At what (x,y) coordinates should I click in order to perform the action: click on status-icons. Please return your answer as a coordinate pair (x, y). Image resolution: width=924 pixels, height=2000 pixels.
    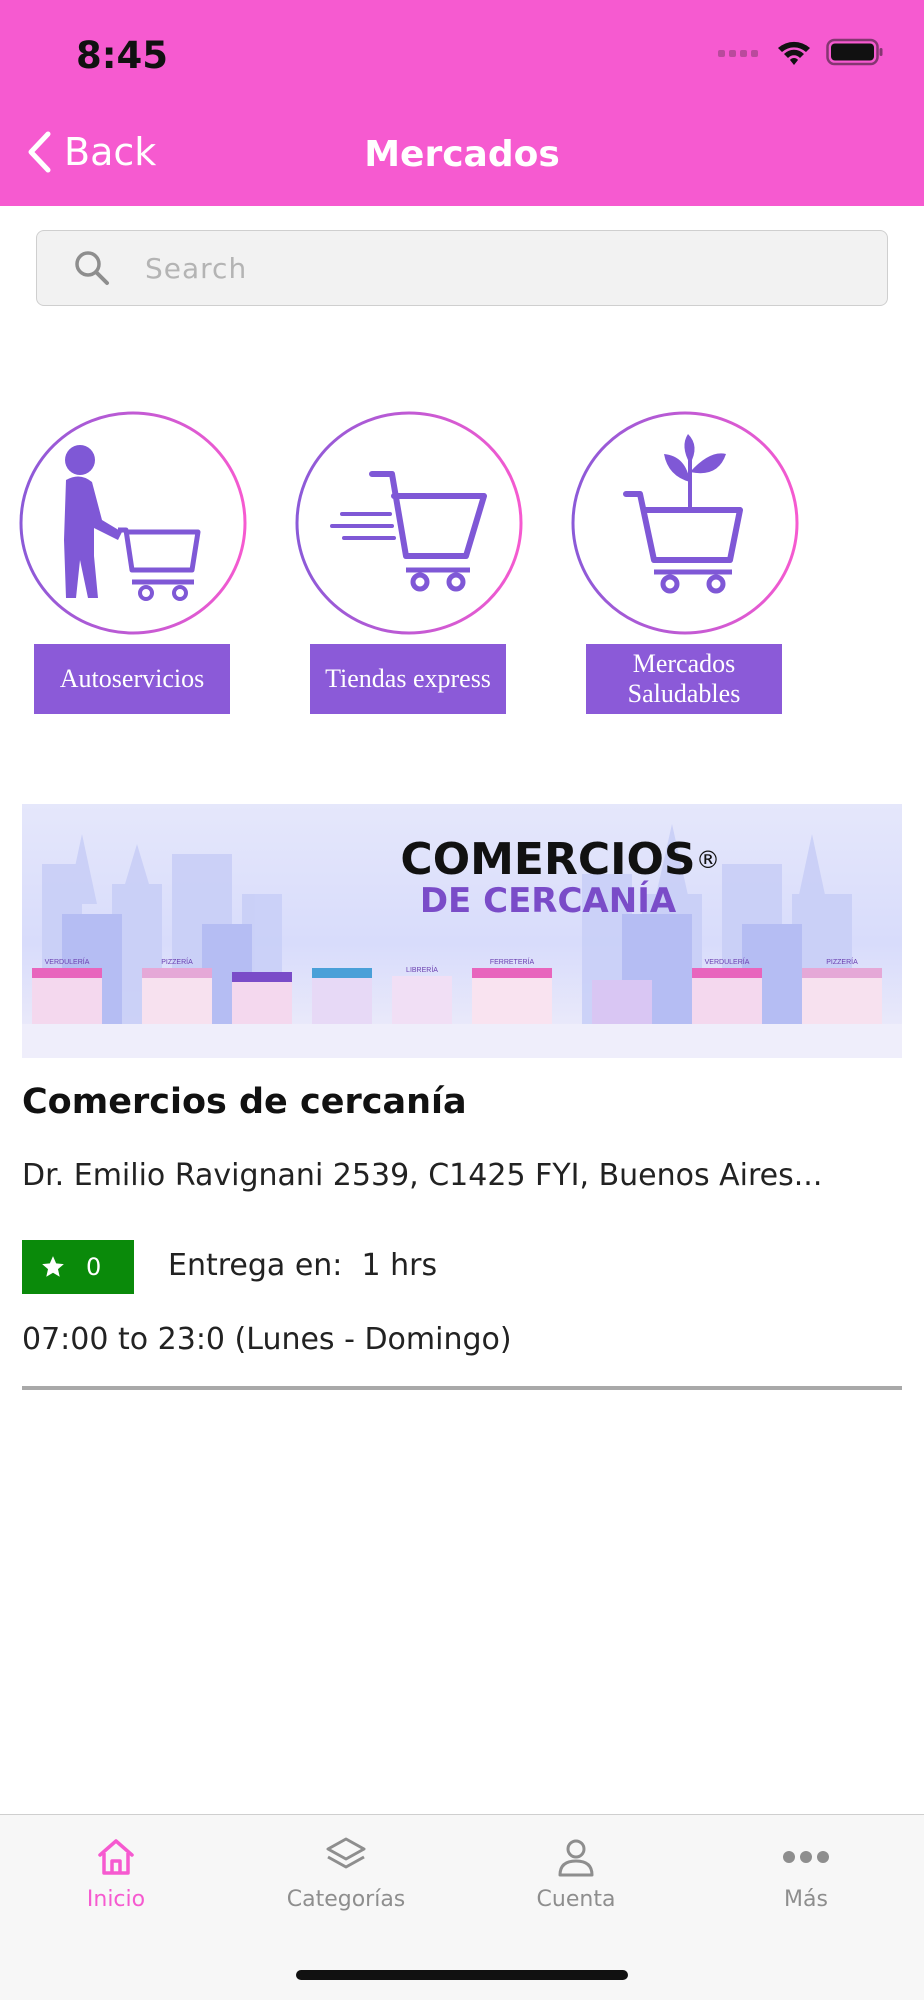
    Looking at the image, I should click on (801, 52).